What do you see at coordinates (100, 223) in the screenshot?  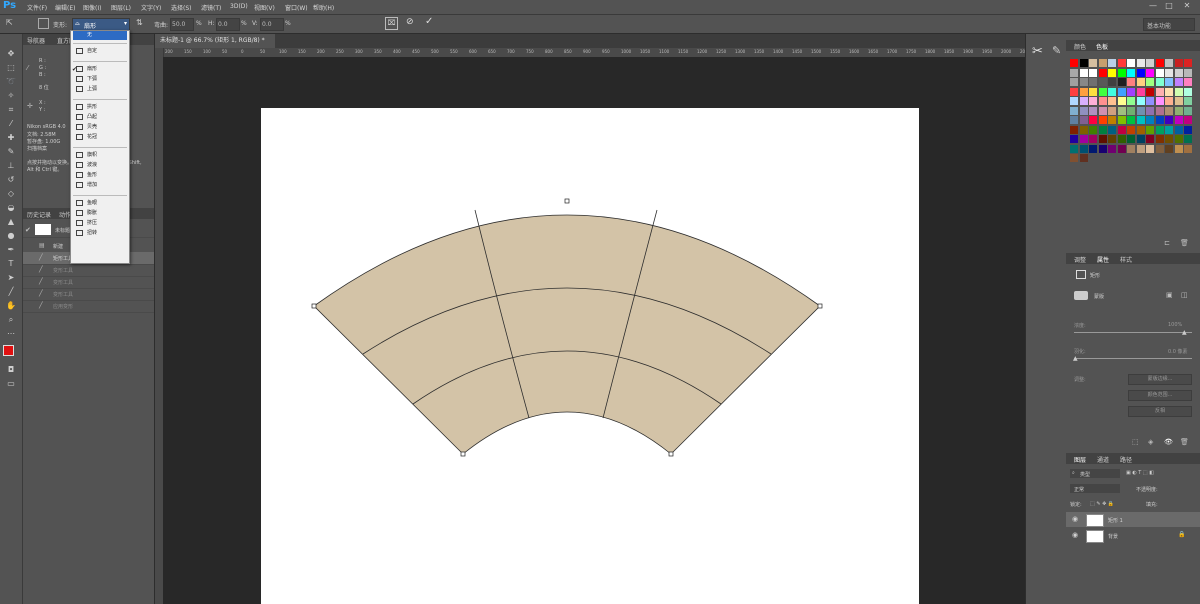 I see `warp-option: 挤压` at bounding box center [100, 223].